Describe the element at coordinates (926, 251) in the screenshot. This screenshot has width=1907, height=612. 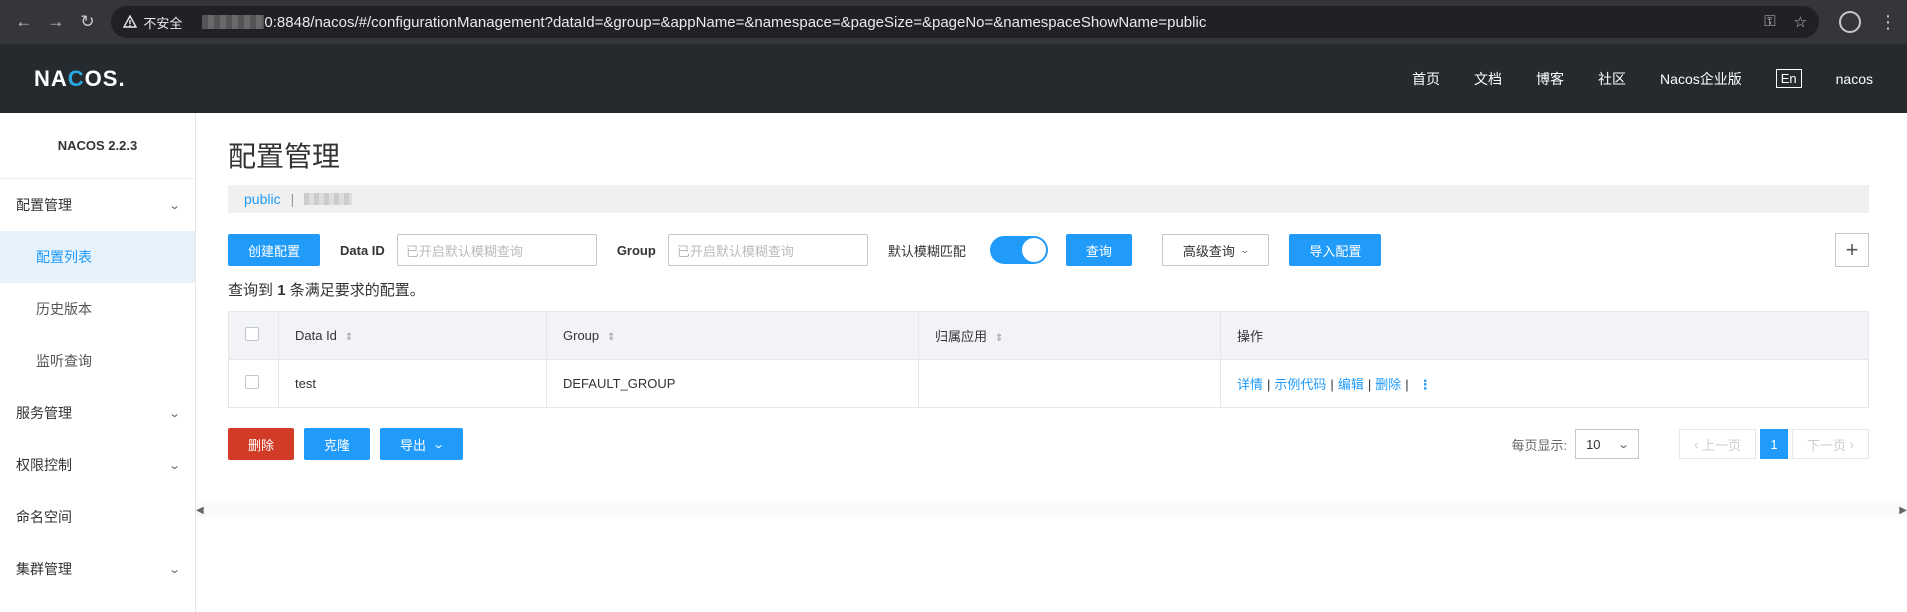
I see `fuzzy-label: 默认模糊匹配` at that location.